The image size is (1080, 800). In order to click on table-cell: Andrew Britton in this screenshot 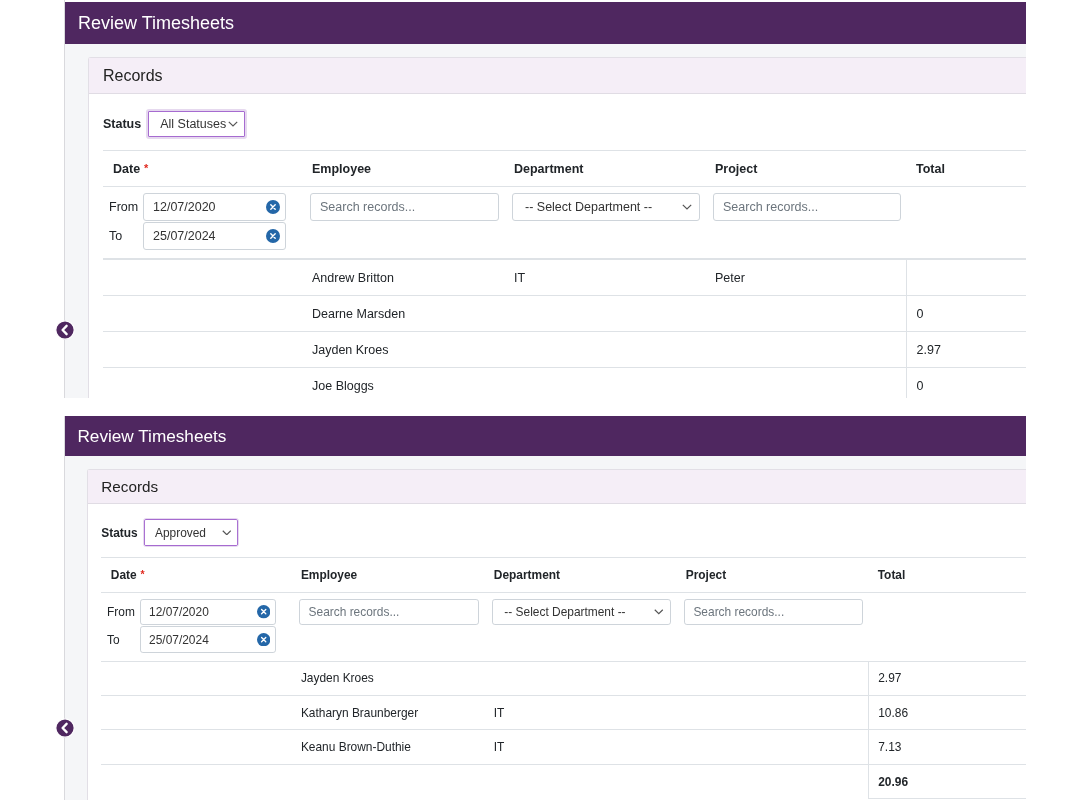, I will do `click(403, 277)`.